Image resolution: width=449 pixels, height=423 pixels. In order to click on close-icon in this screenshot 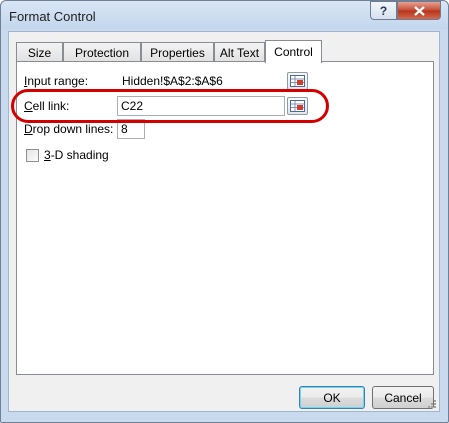, I will do `click(419, 10)`.